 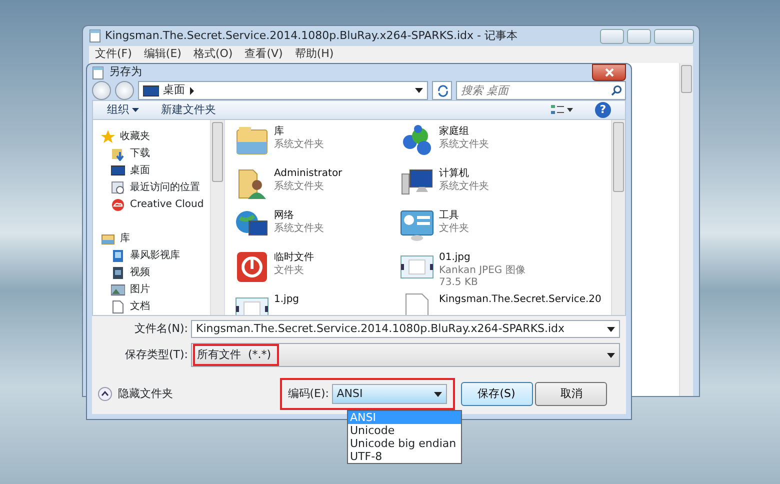 I want to click on close-button, so click(x=609, y=72).